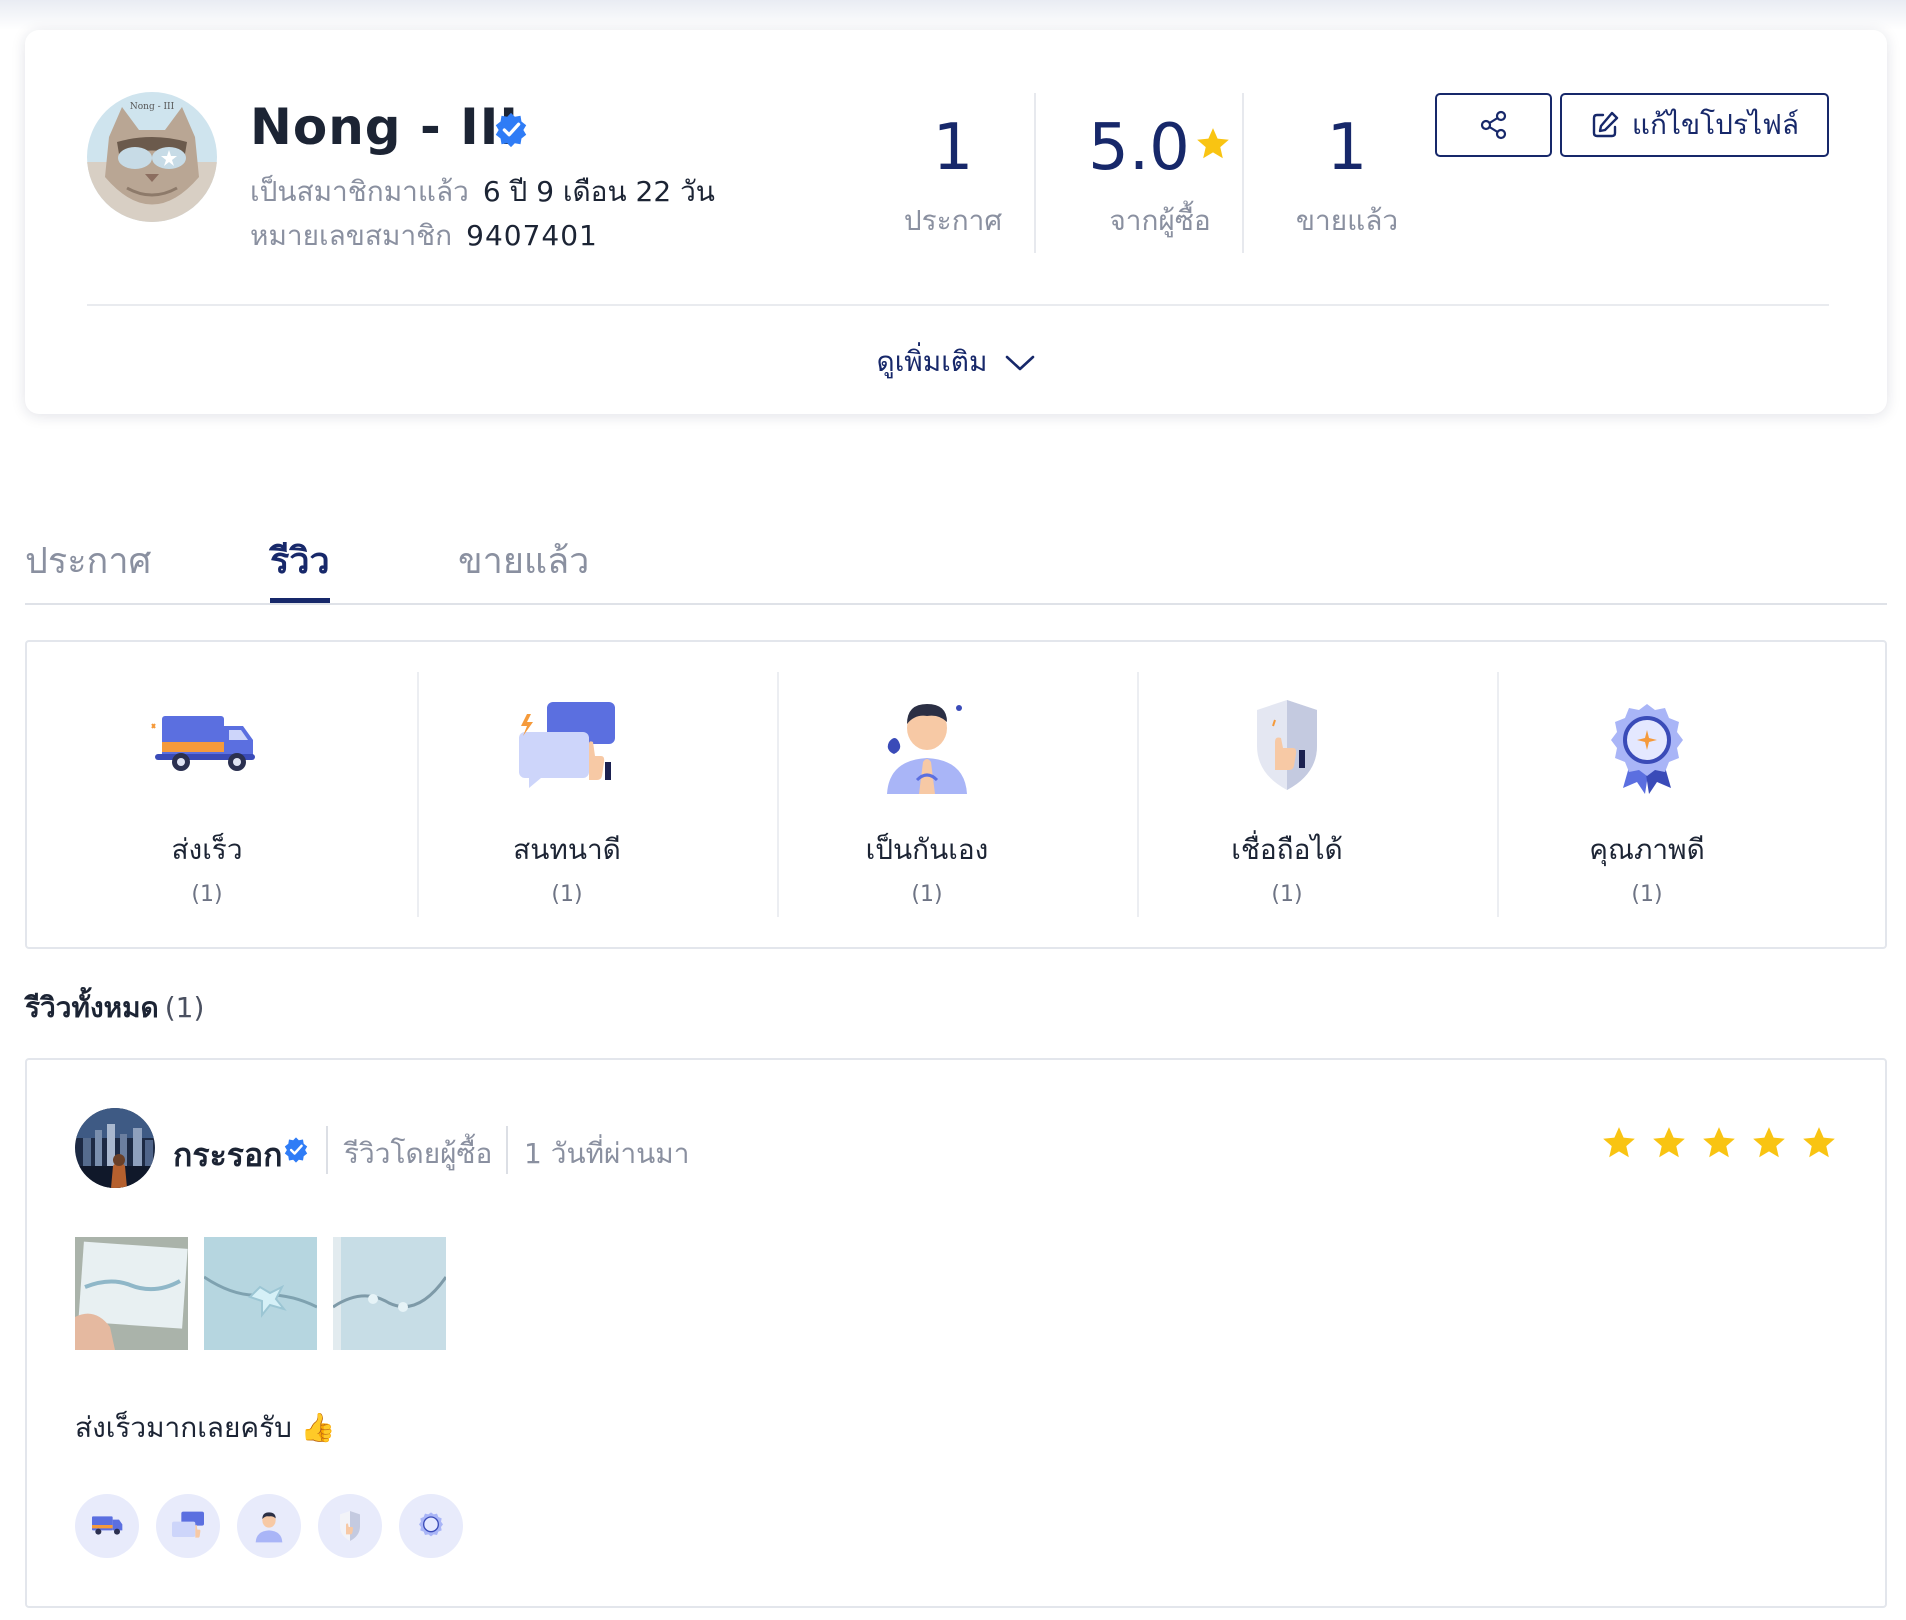  Describe the element at coordinates (1647, 849) in the screenshot. I see `attribute-name: คุณภาพดี` at that location.